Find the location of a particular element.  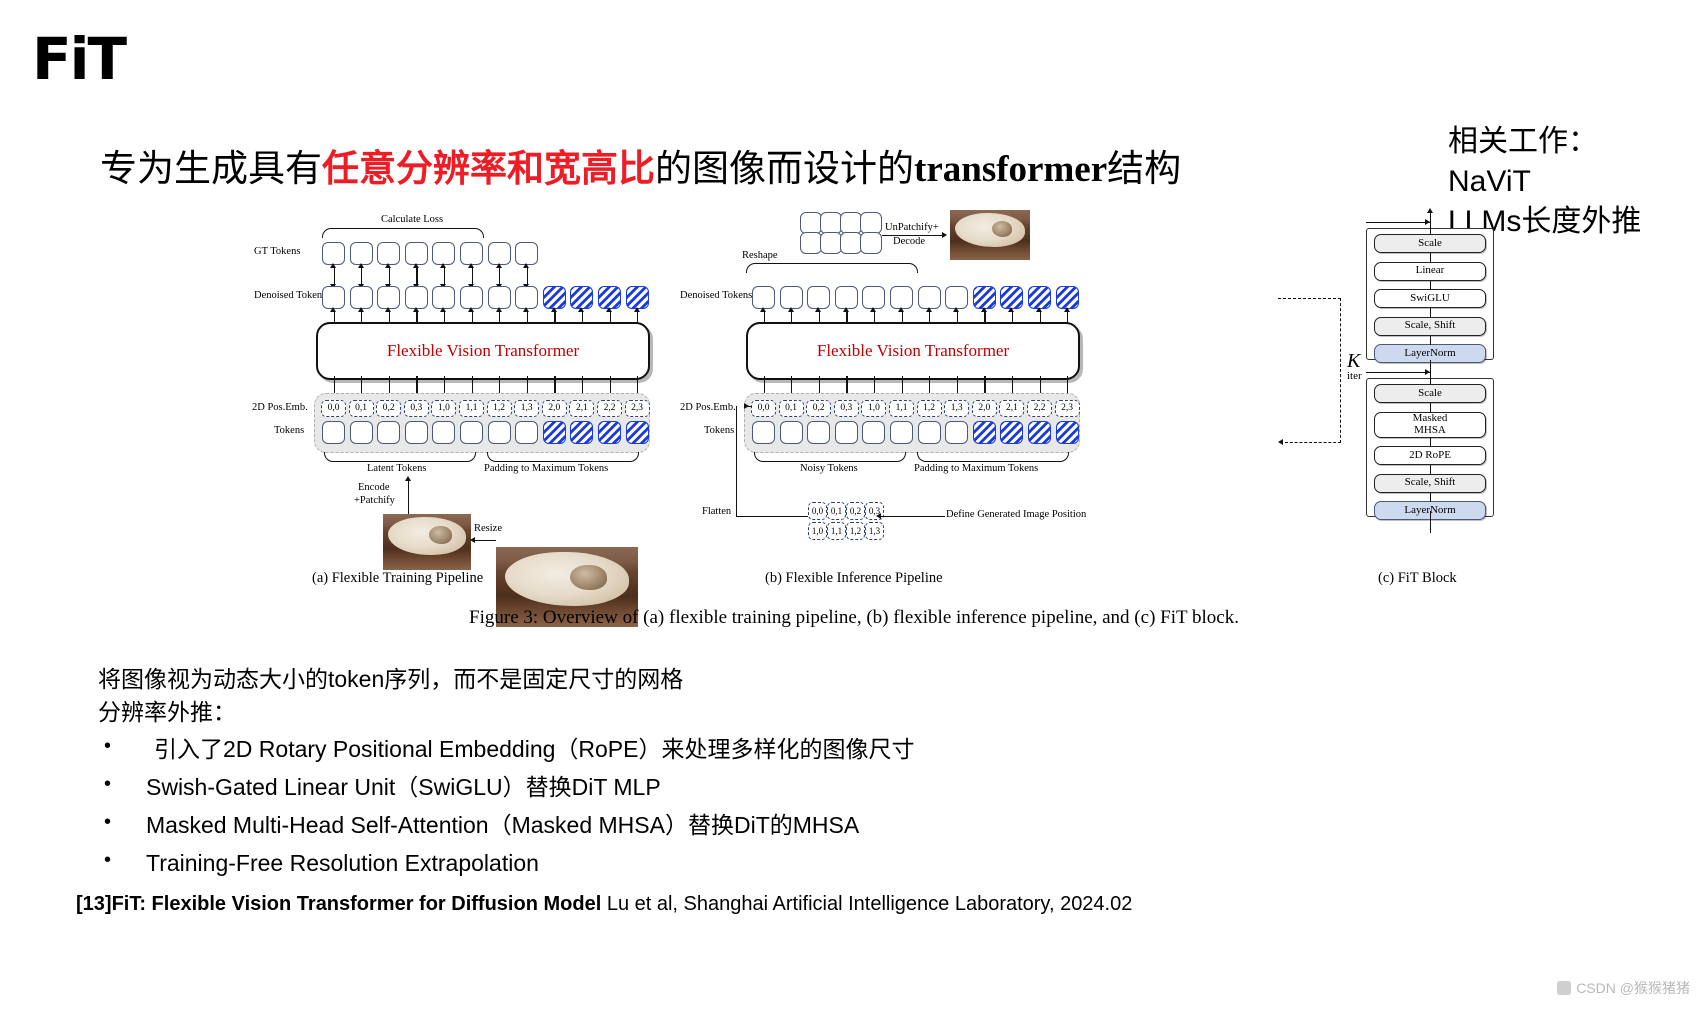

denoised-tokens-label-b: Denoised Tokens is located at coordinates (716, 295).